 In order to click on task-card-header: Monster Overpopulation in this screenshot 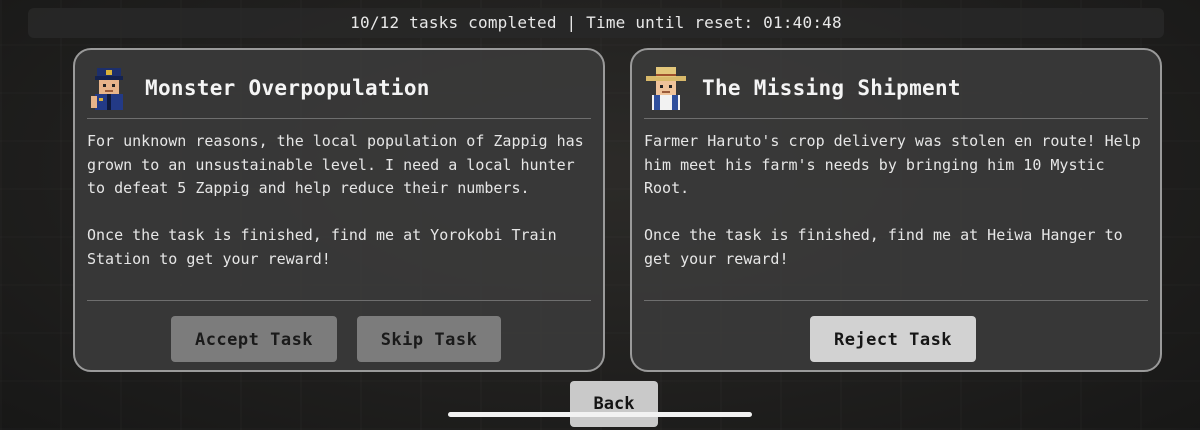, I will do `click(258, 88)`.